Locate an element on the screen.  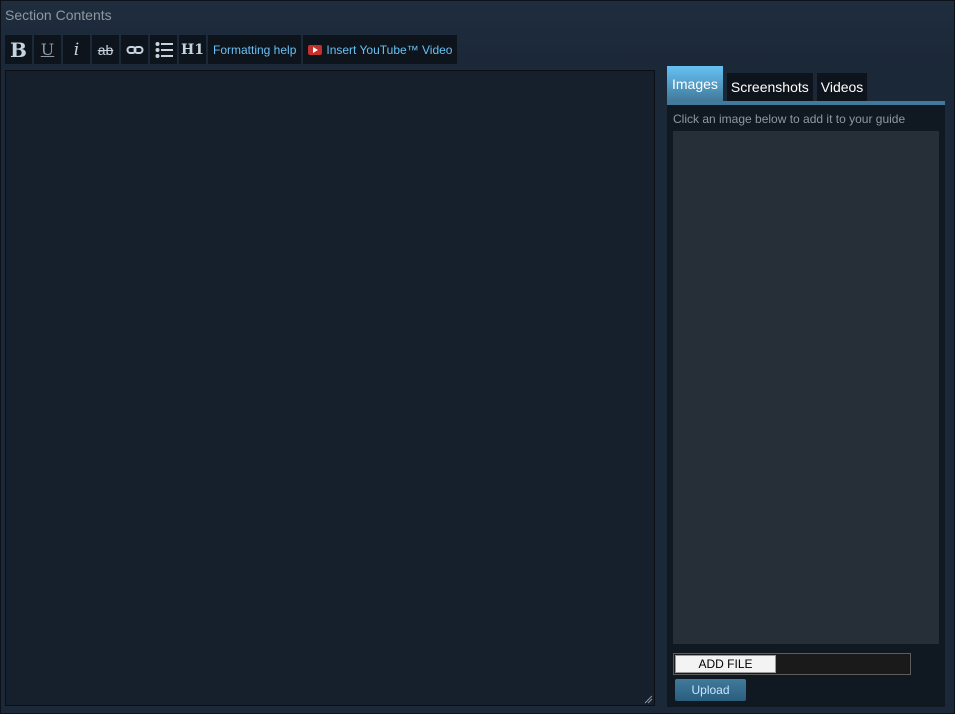
bulleted-list-icon is located at coordinates (164, 49).